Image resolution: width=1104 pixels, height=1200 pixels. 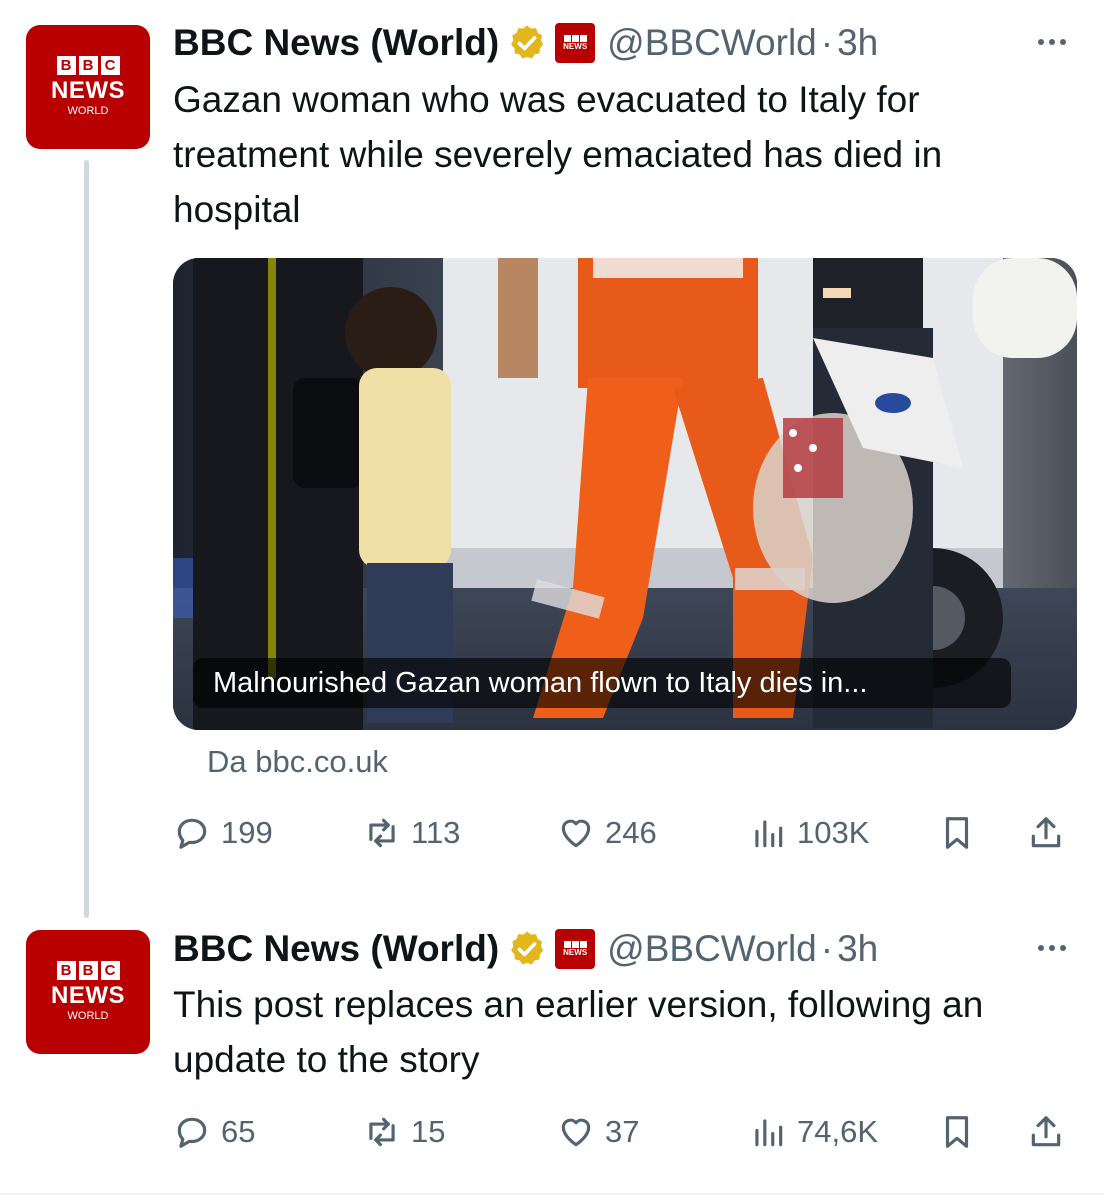 What do you see at coordinates (833, 832) in the screenshot?
I see `view-count: 103K` at bounding box center [833, 832].